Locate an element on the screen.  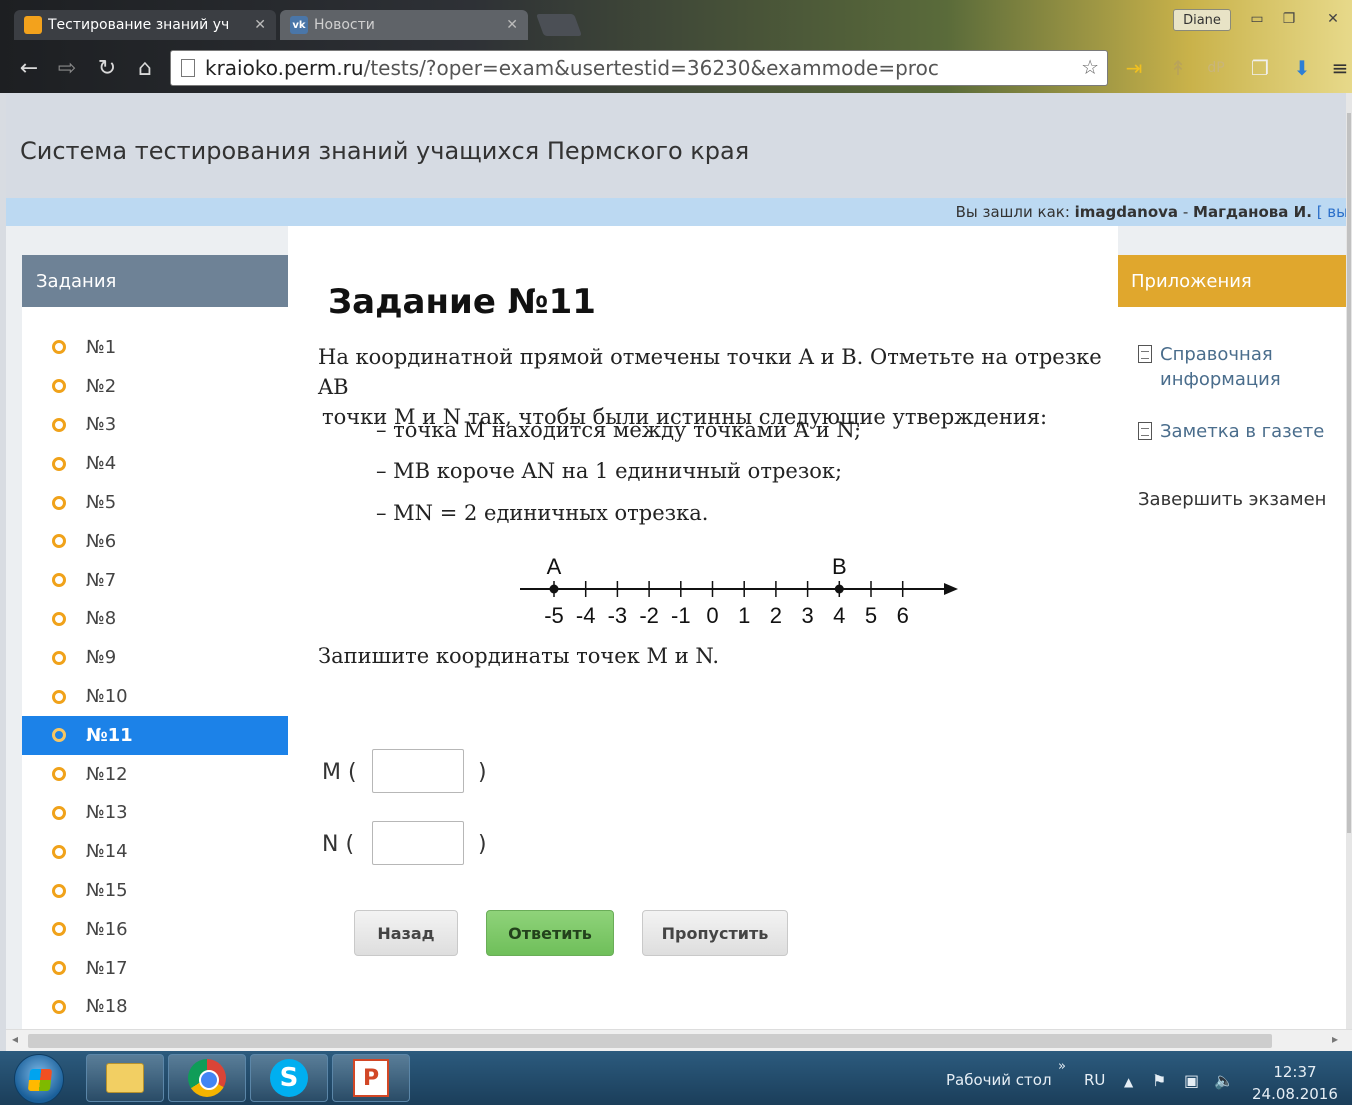
reference-info-link: Справочная информация is located at coordinates (1209, 367).